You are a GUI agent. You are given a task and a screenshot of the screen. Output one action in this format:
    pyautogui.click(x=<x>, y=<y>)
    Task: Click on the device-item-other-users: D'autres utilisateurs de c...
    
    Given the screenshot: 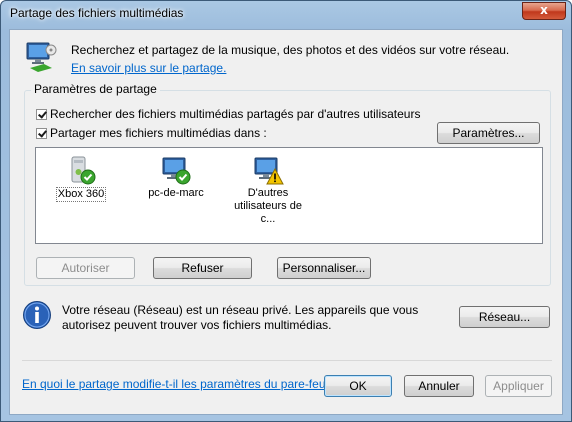 What is the action you would take?
    pyautogui.click(x=268, y=190)
    